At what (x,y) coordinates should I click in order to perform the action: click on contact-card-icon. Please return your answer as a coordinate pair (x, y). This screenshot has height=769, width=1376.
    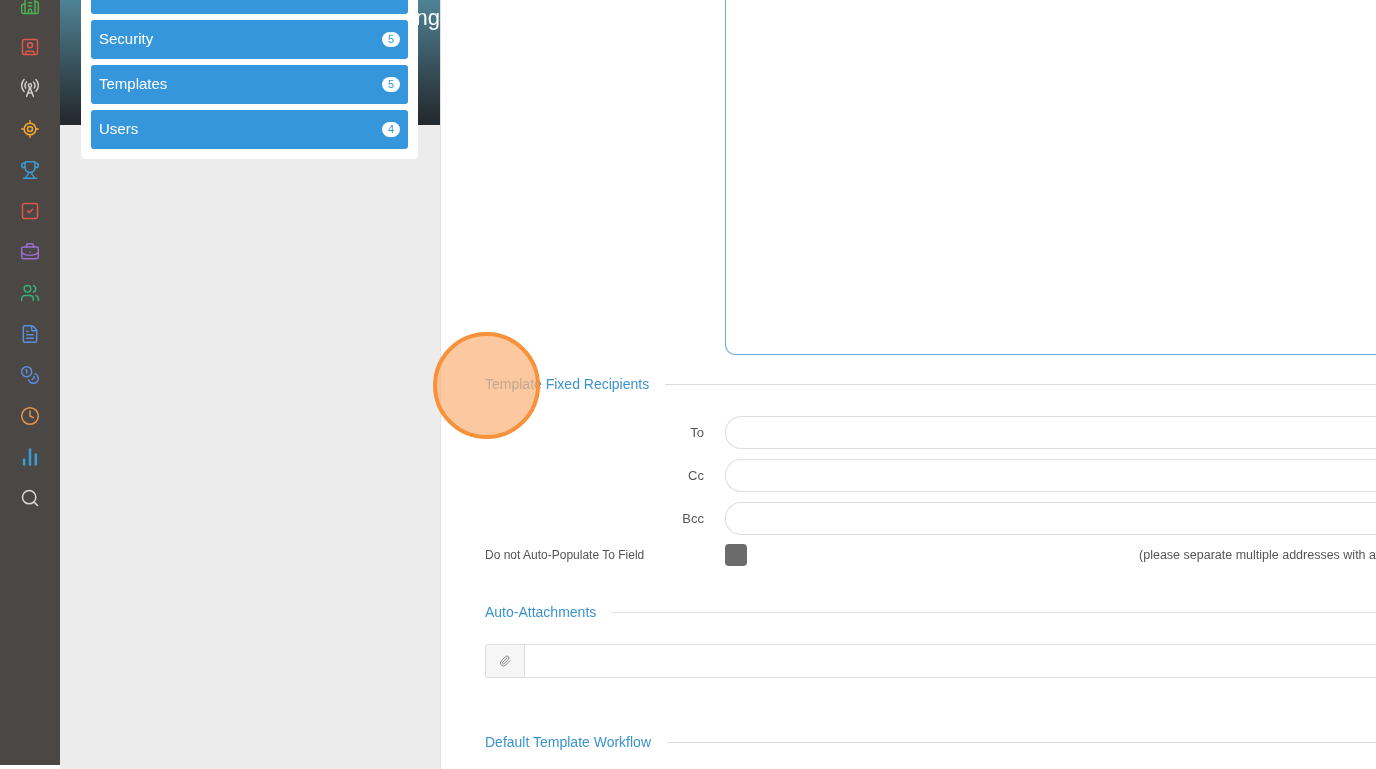
    Looking at the image, I should click on (30, 47).